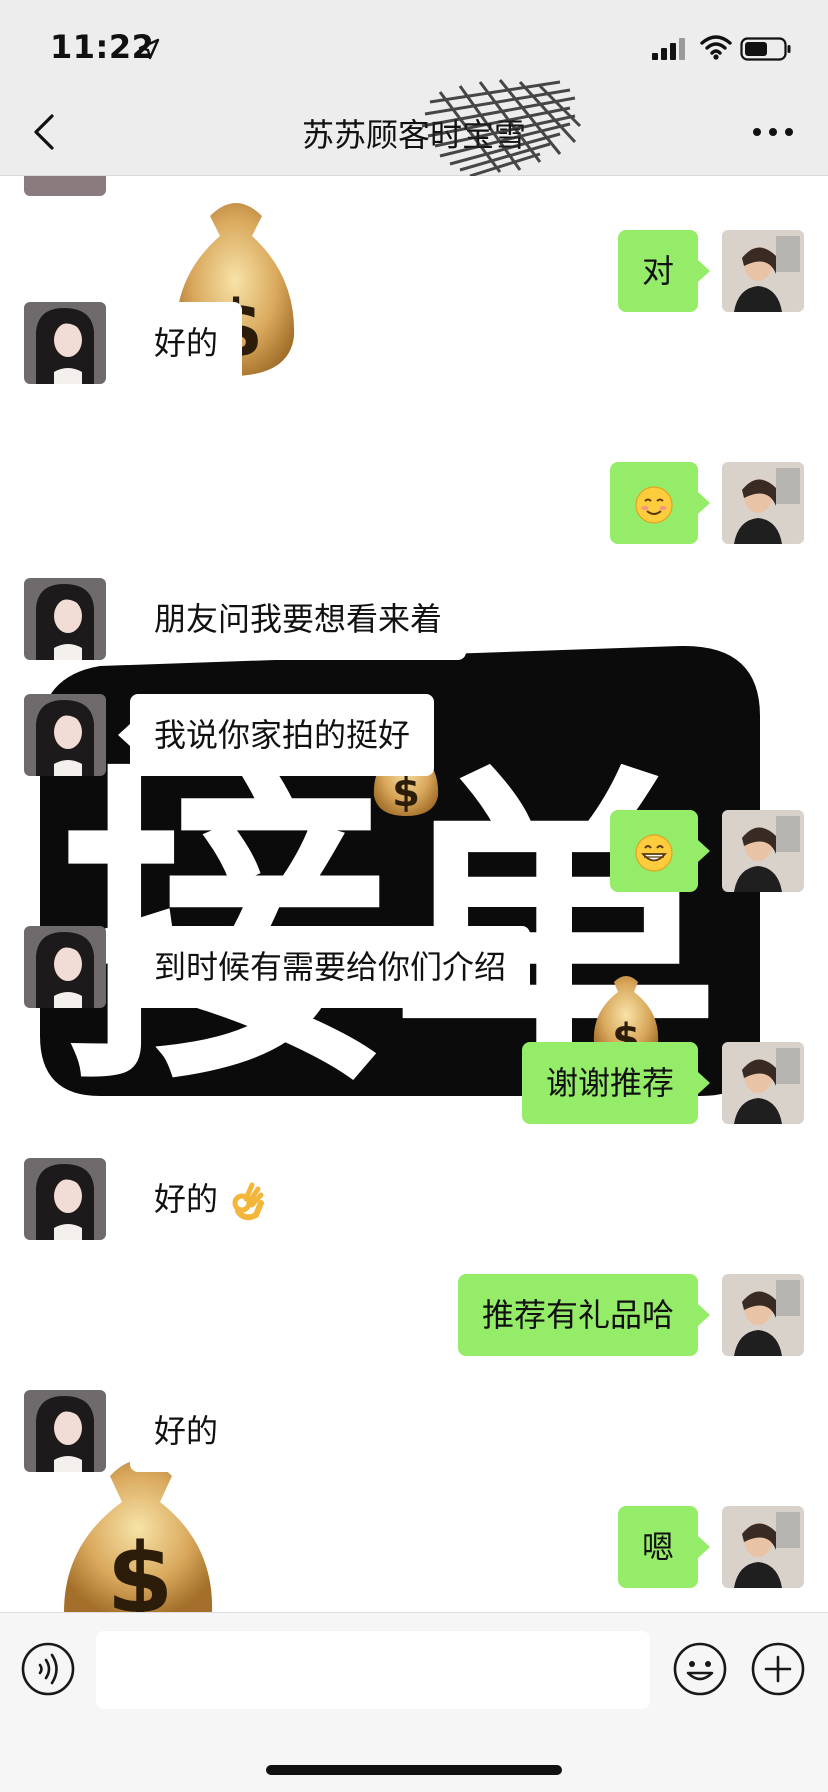  Describe the element at coordinates (664, 271) in the screenshot. I see `outgoing-bubble: 对` at that location.